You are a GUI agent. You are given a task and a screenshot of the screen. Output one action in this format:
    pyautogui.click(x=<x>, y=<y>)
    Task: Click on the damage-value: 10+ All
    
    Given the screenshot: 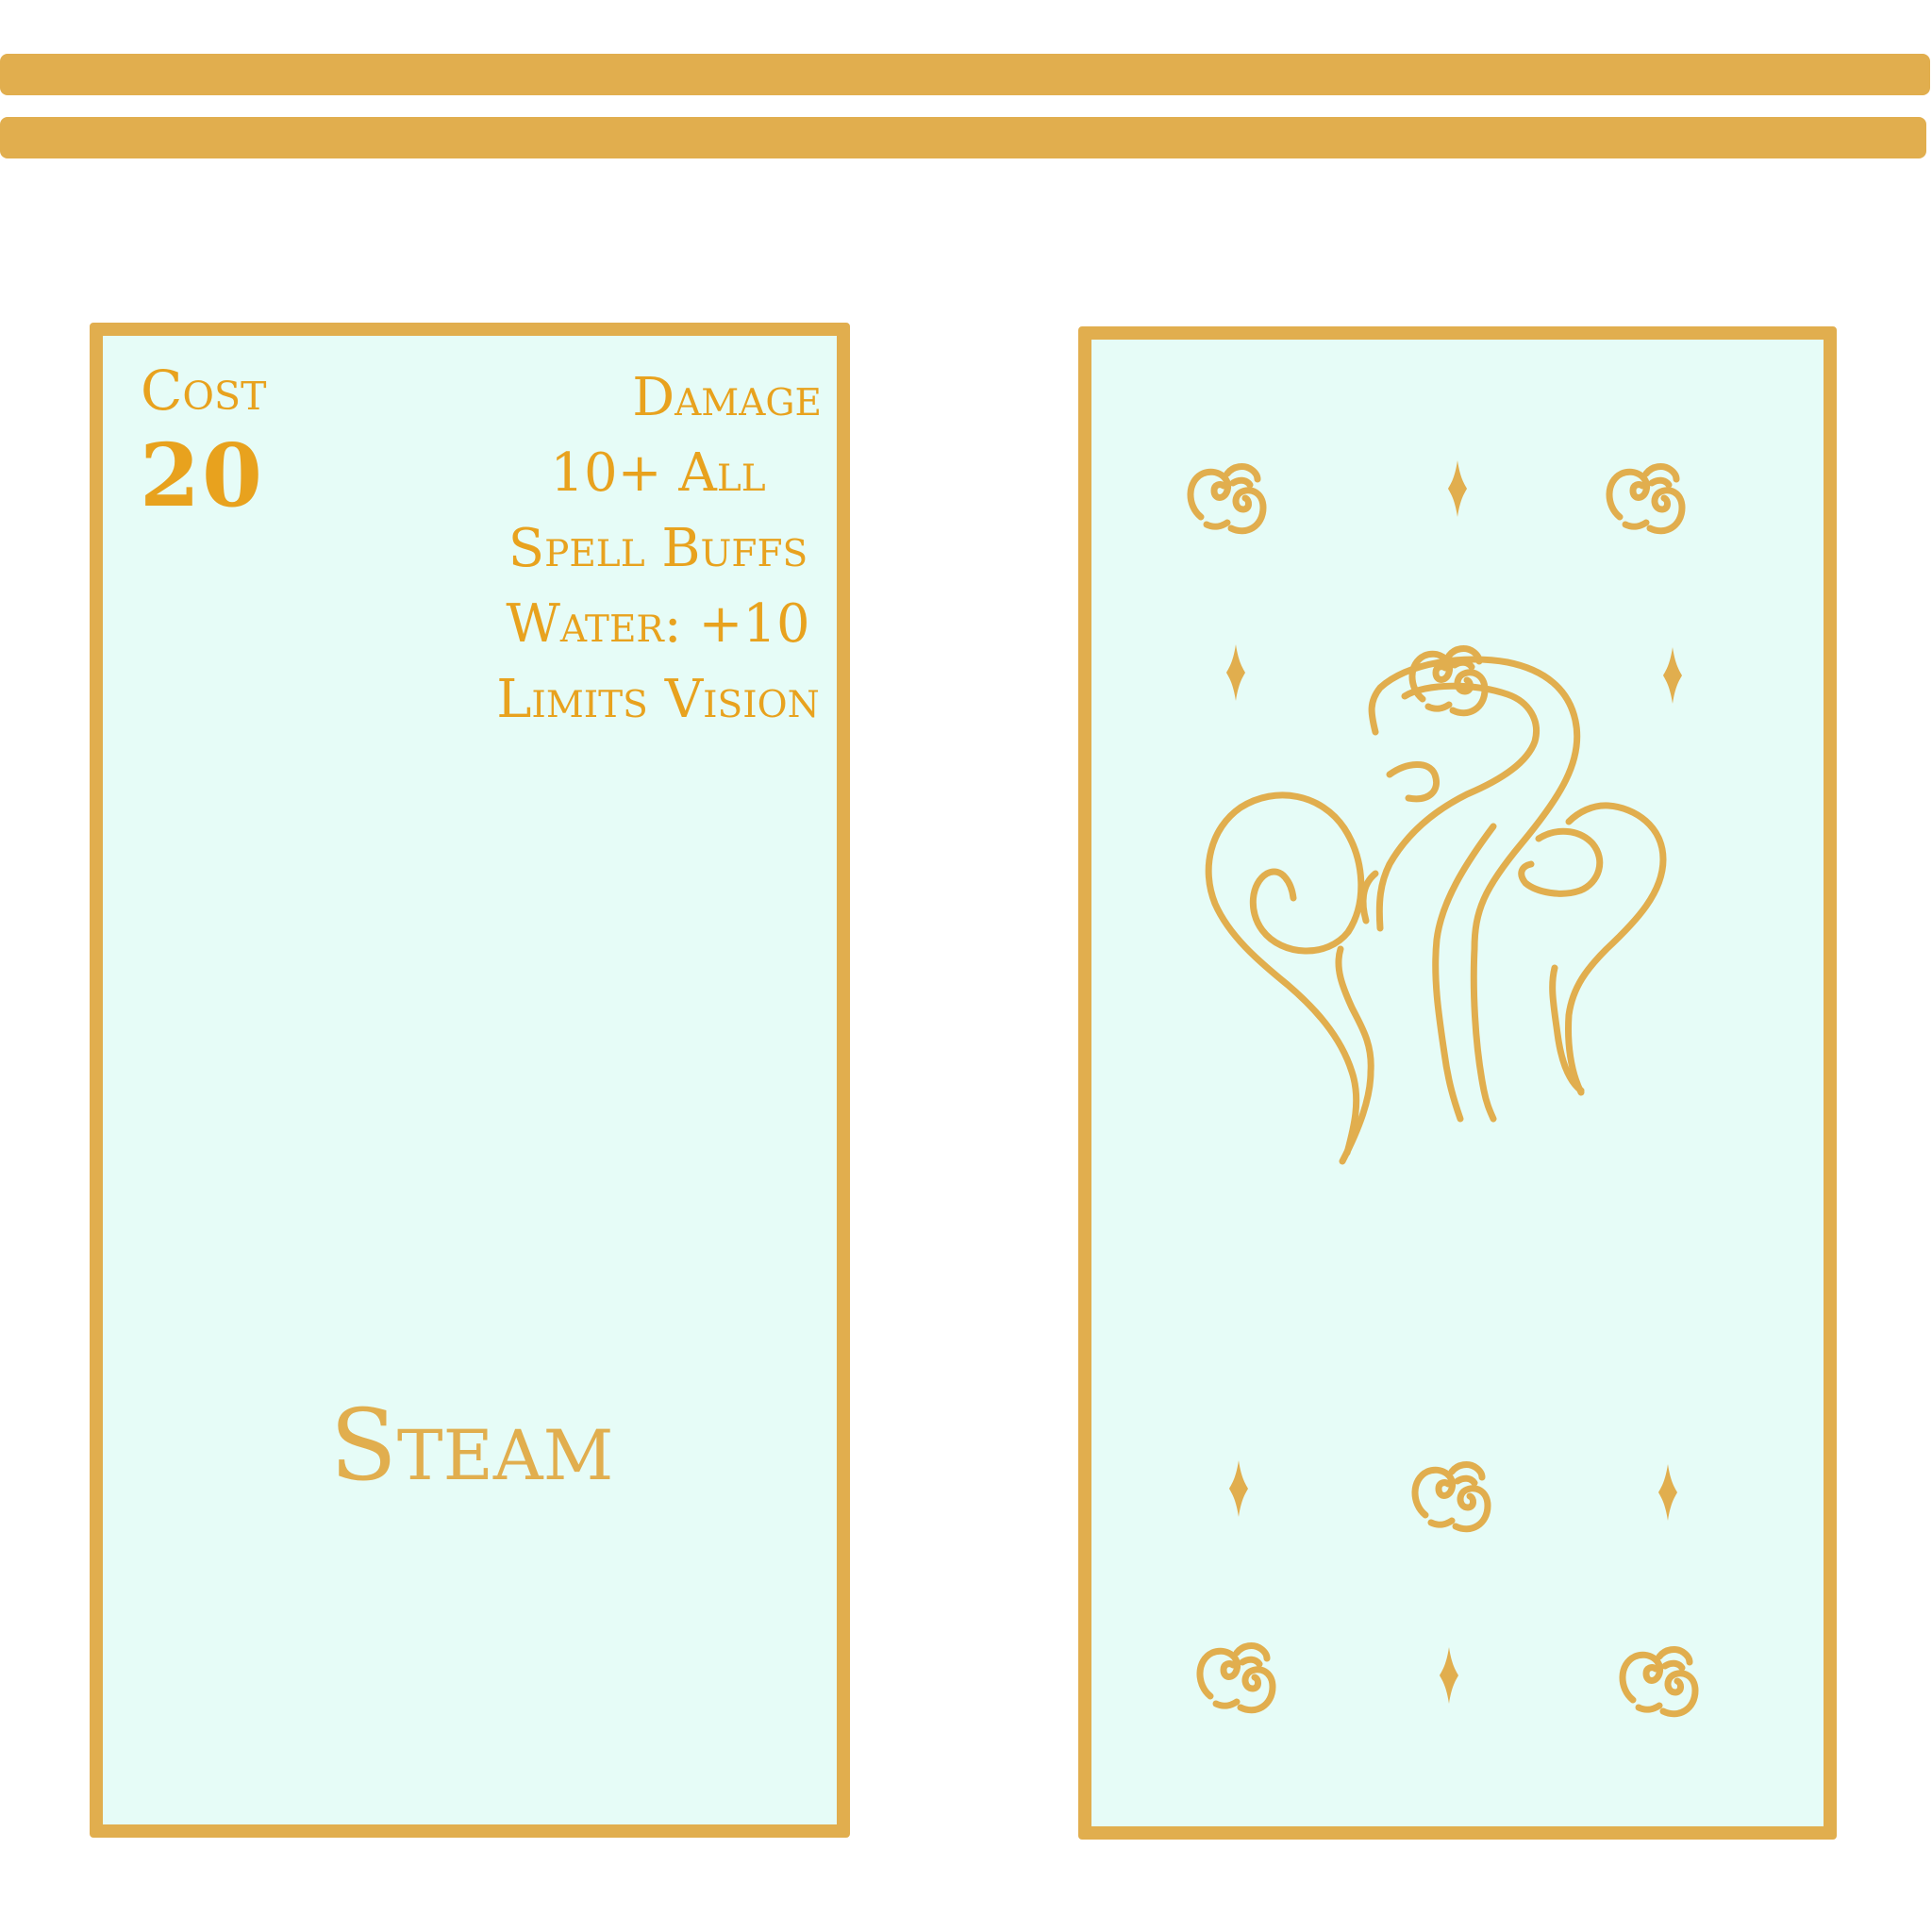 What is the action you would take?
    pyautogui.click(x=658, y=473)
    